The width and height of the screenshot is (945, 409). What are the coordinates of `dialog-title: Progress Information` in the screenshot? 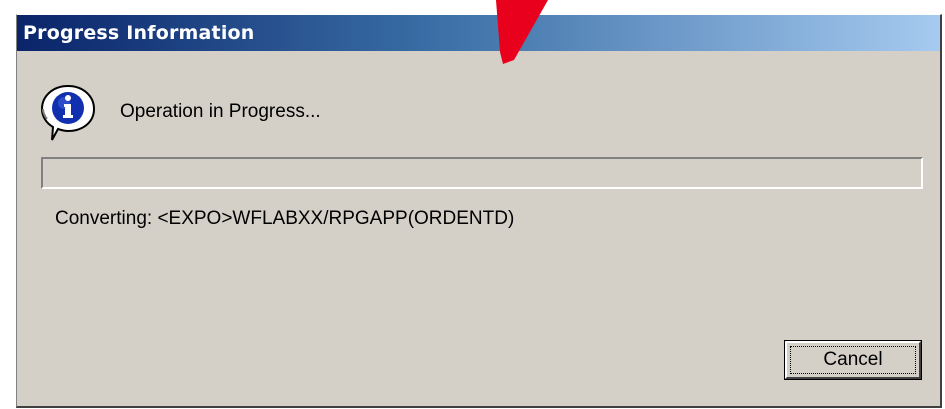 It's located at (139, 33).